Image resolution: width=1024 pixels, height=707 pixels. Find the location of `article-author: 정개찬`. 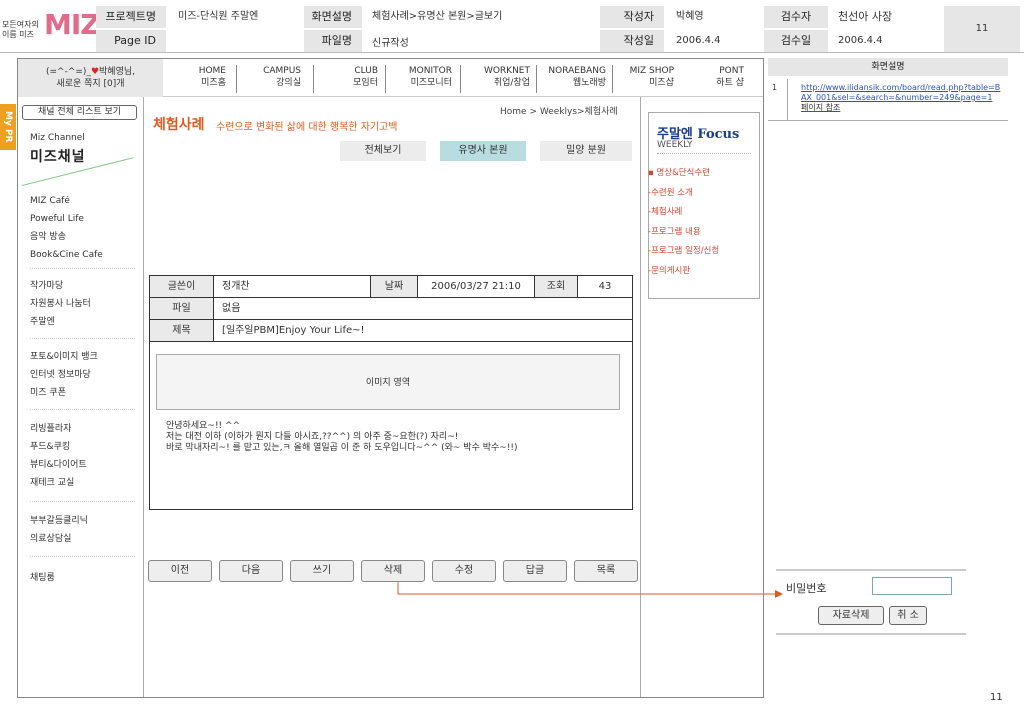

article-author: 정개찬 is located at coordinates (236, 286).